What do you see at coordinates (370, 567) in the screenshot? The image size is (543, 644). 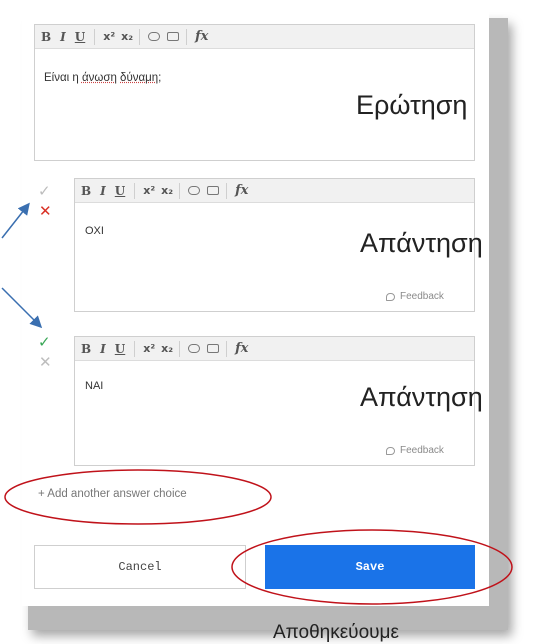 I see `save-button: Save` at bounding box center [370, 567].